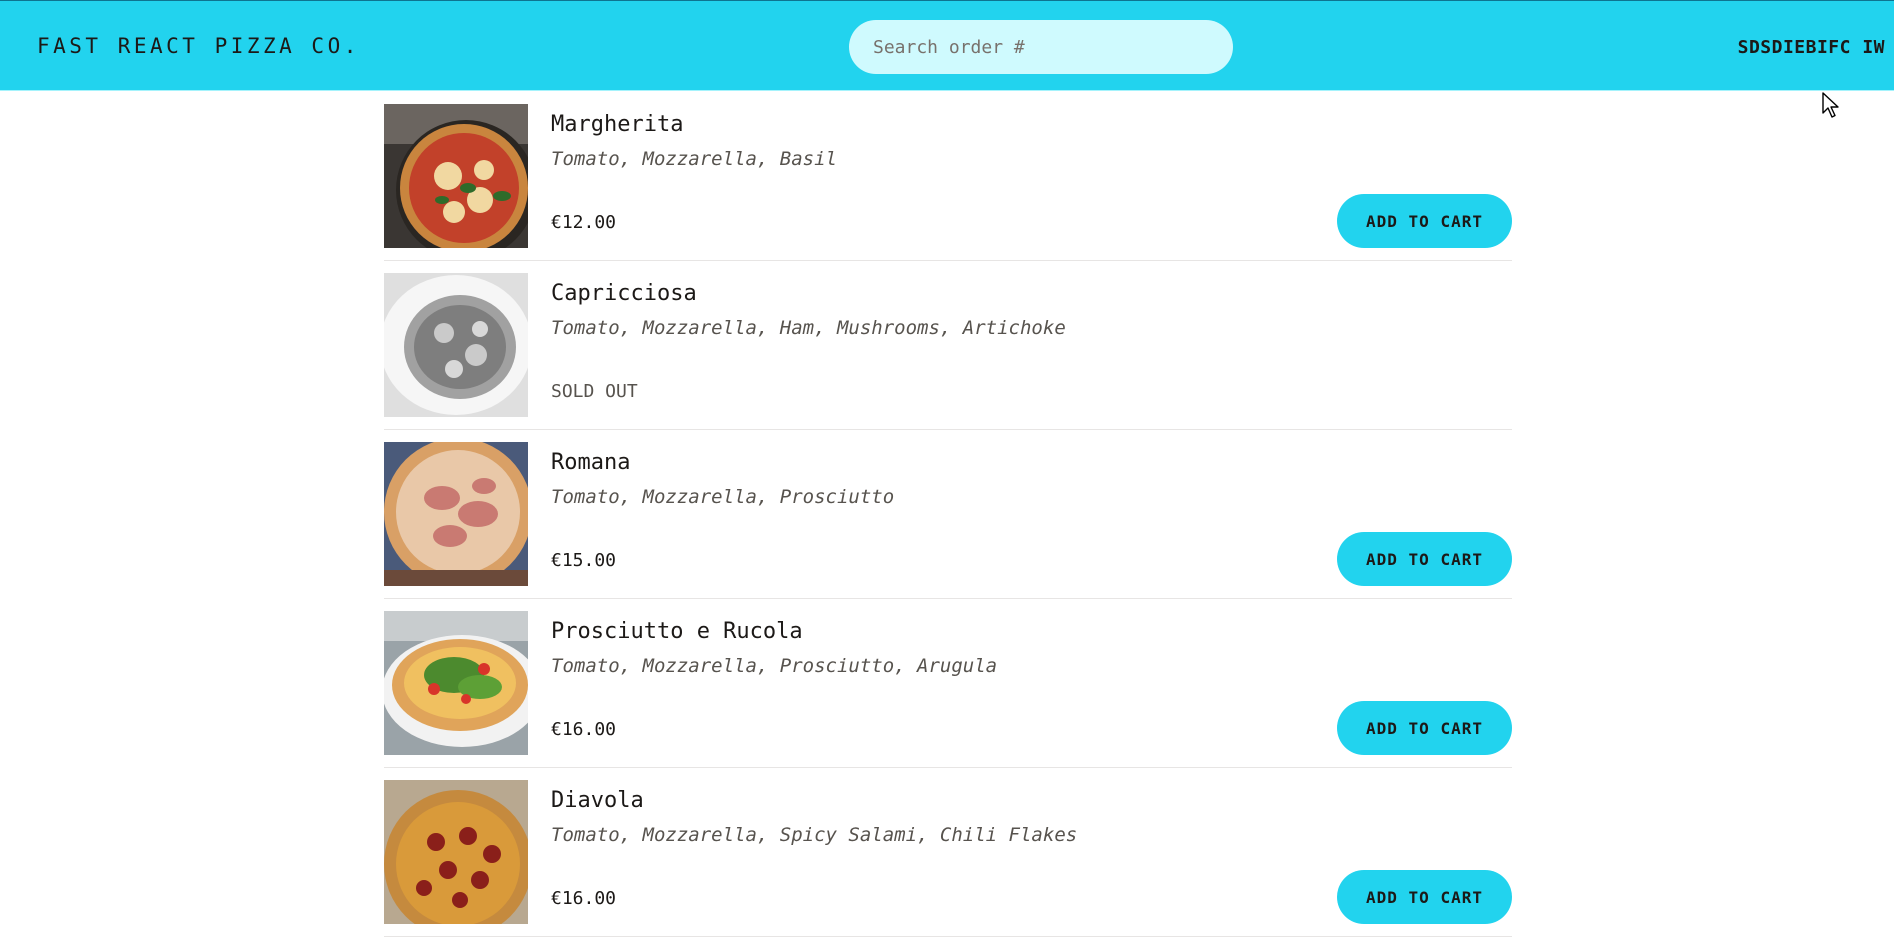 This screenshot has height=937, width=1894. What do you see at coordinates (591, 462) in the screenshot?
I see `pizza-name: Romana` at bounding box center [591, 462].